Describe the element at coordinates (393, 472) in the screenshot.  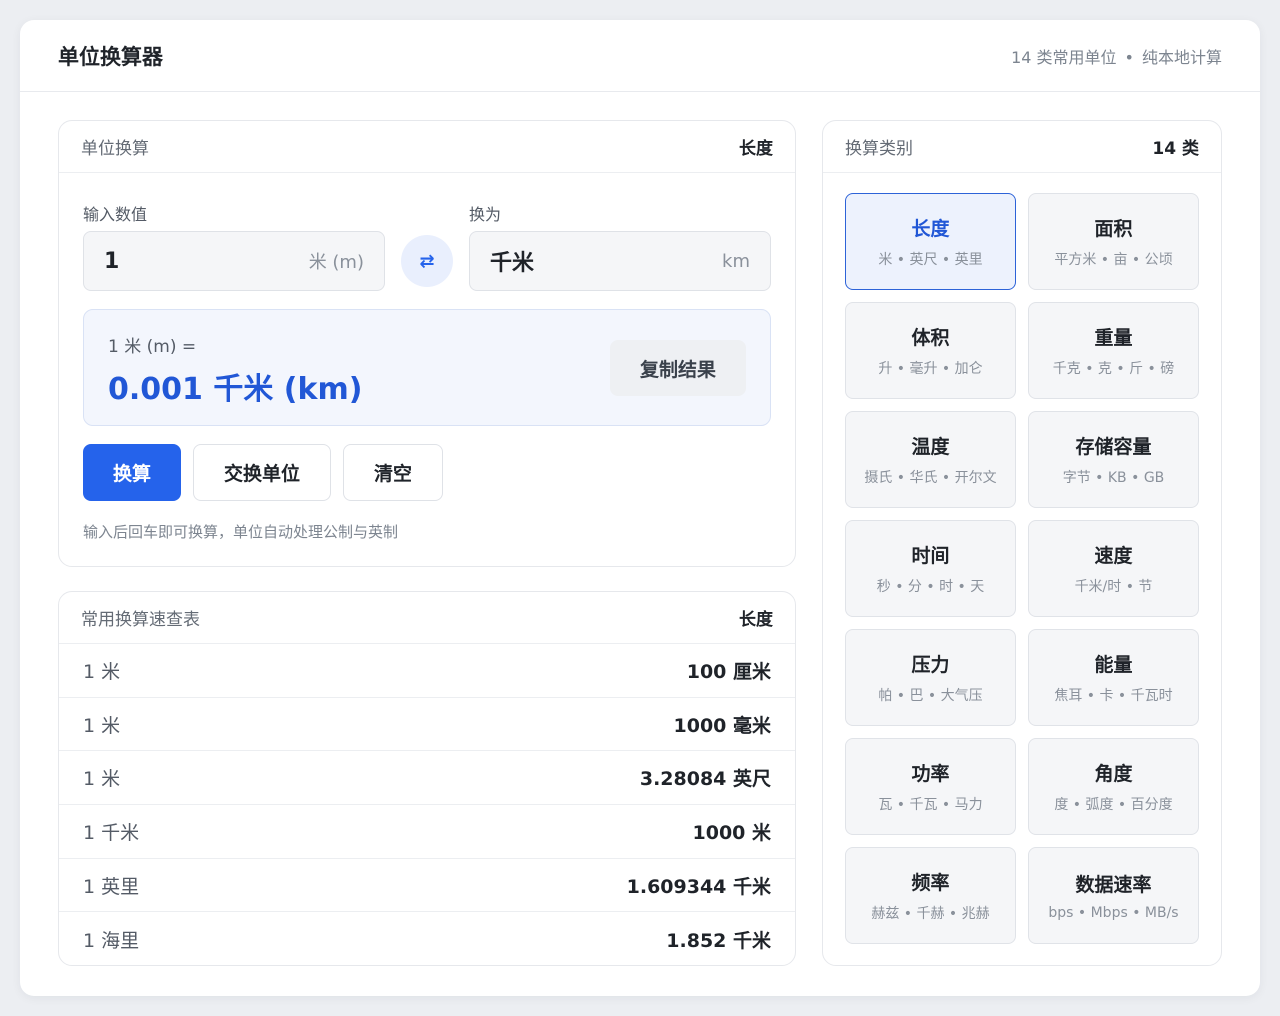
I see `clear-button: 清空` at that location.